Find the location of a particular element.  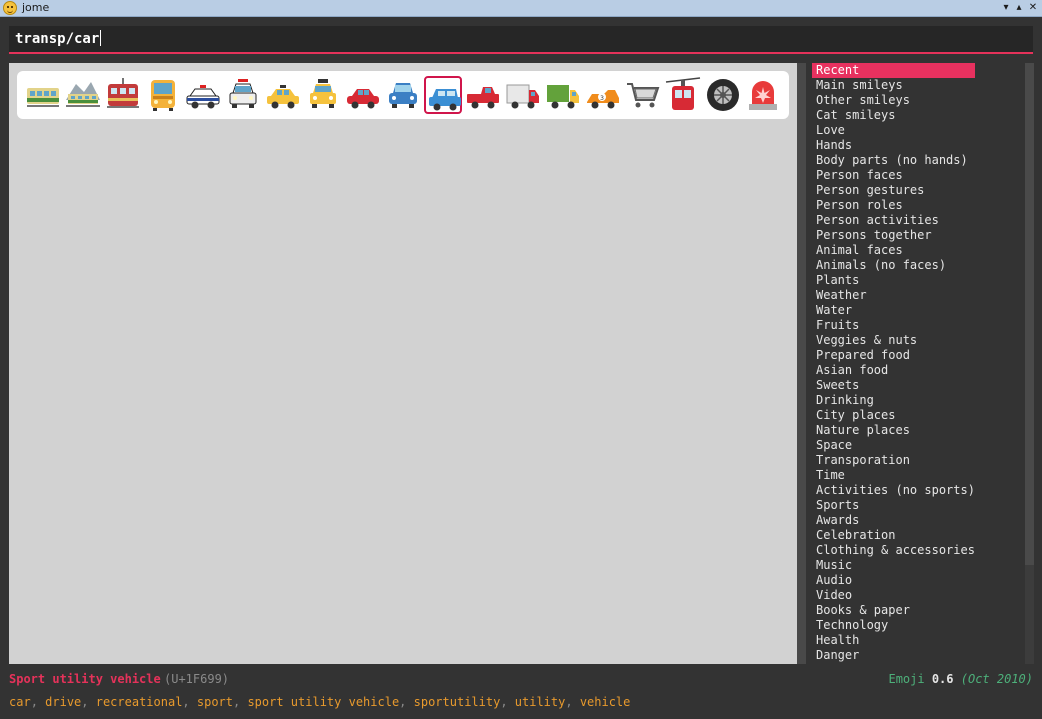

category-item: Awards is located at coordinates (893, 520).